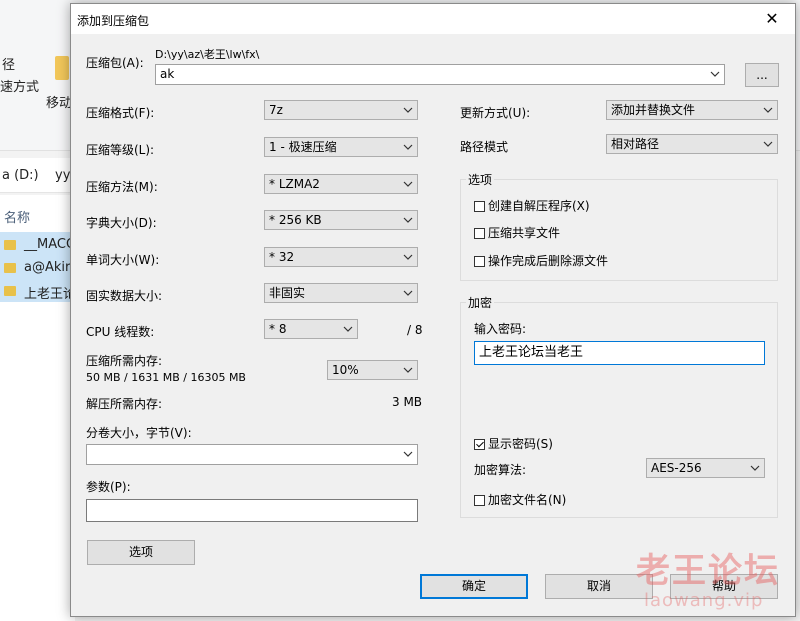 This screenshot has height=621, width=800. What do you see at coordinates (108, 487) in the screenshot?
I see `parameters-label: 参数(P):` at bounding box center [108, 487].